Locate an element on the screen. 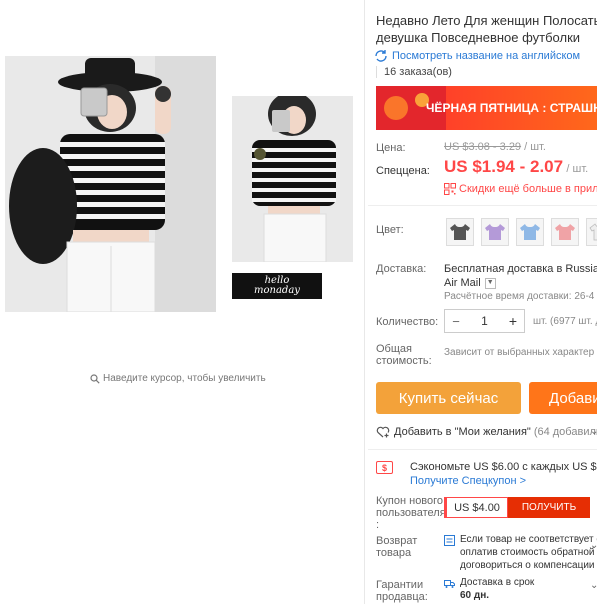 Image resolution: width=597 pixels, height=604 pixels. orders-text: 16 заказа(ов) is located at coordinates (418, 72).